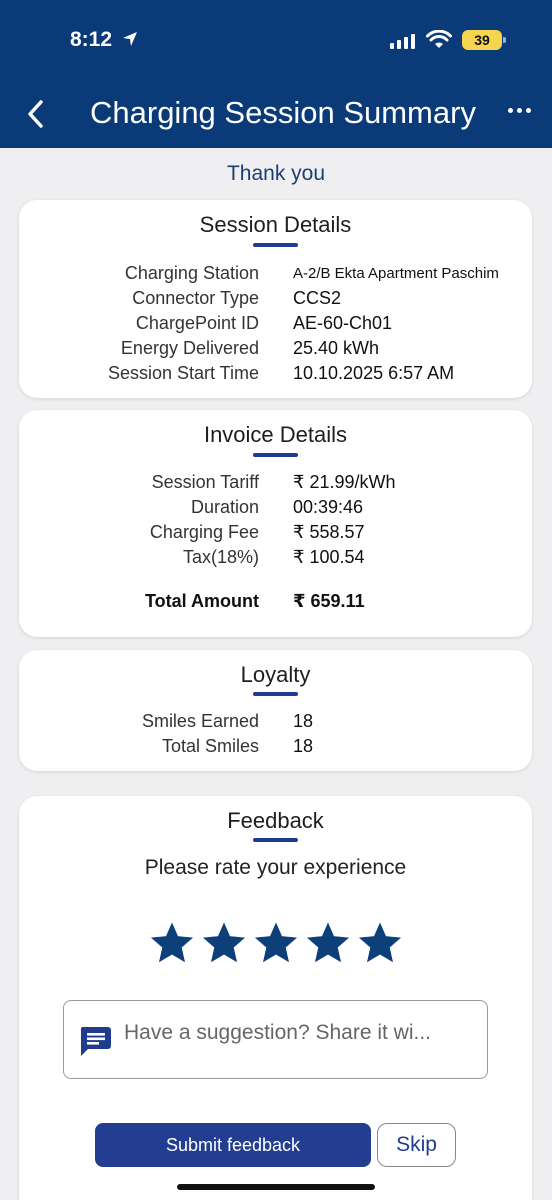 This screenshot has width=552, height=1200. I want to click on star-rating, so click(276, 943).